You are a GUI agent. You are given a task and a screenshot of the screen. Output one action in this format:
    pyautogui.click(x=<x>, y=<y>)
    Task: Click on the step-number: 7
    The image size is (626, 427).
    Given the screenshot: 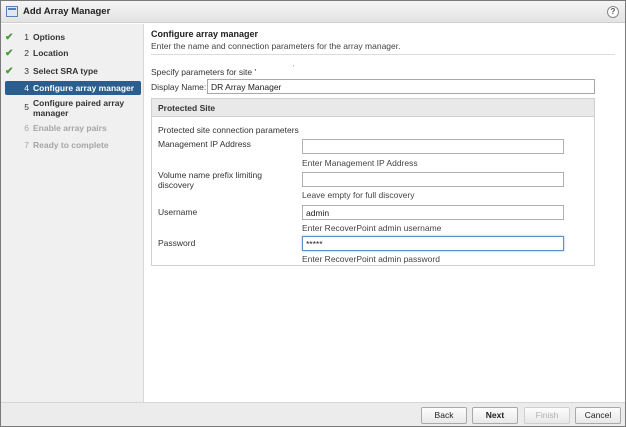 What is the action you would take?
    pyautogui.click(x=26, y=145)
    